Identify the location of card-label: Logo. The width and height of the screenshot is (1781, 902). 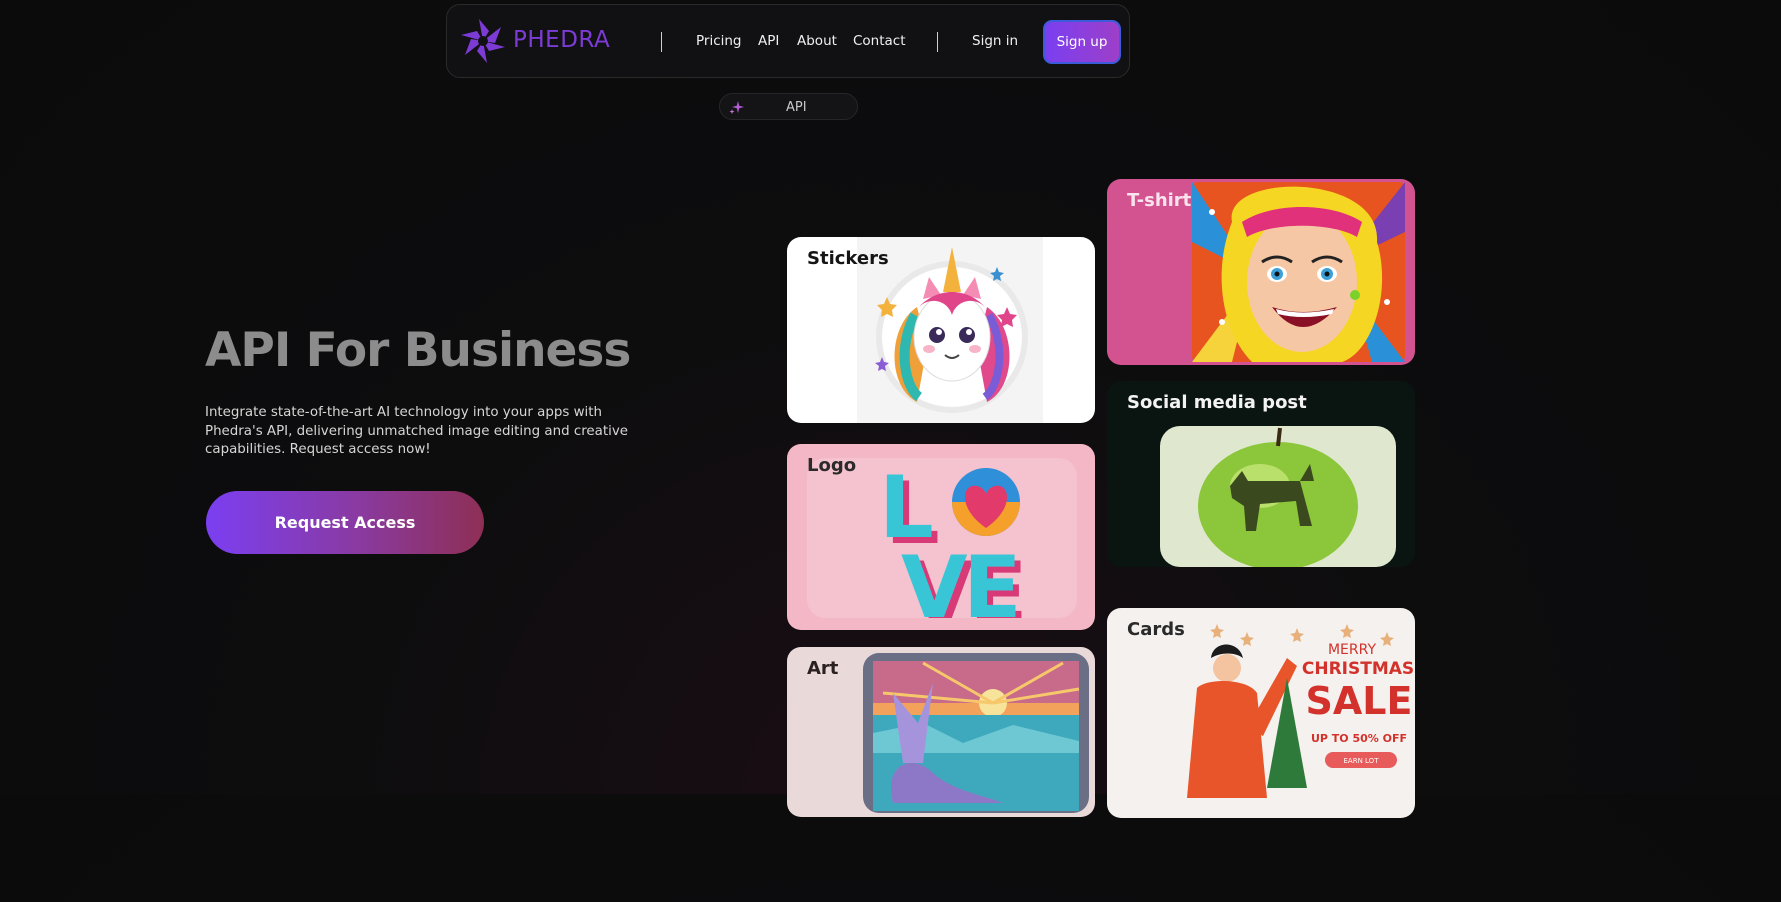
(832, 465).